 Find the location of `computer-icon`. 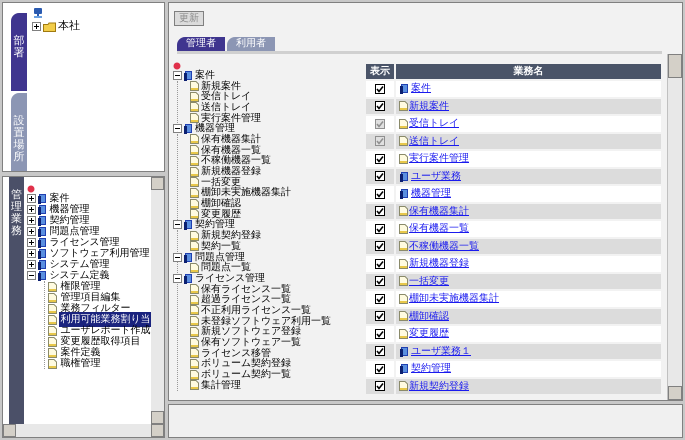

computer-icon is located at coordinates (38, 13).